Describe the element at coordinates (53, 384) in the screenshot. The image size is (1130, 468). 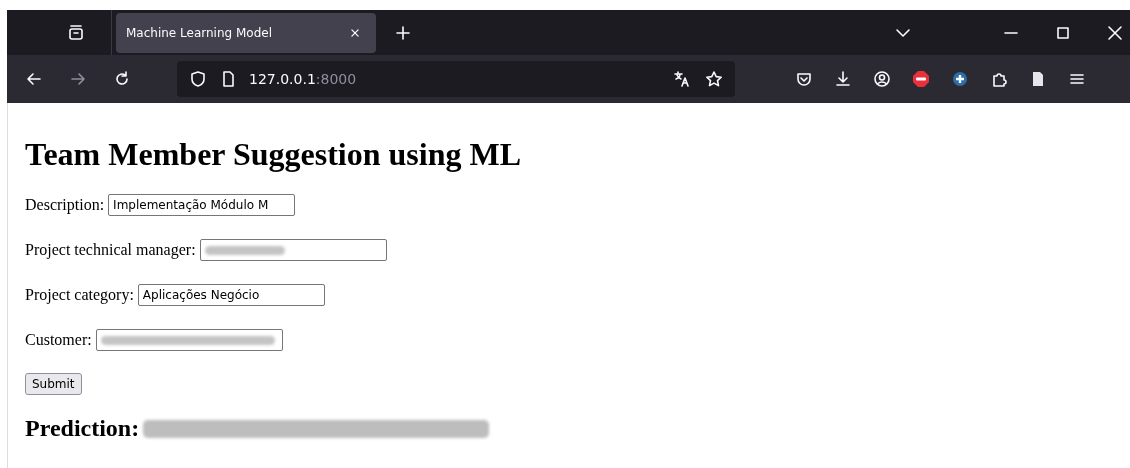
I see `submit-button: Submit` at that location.